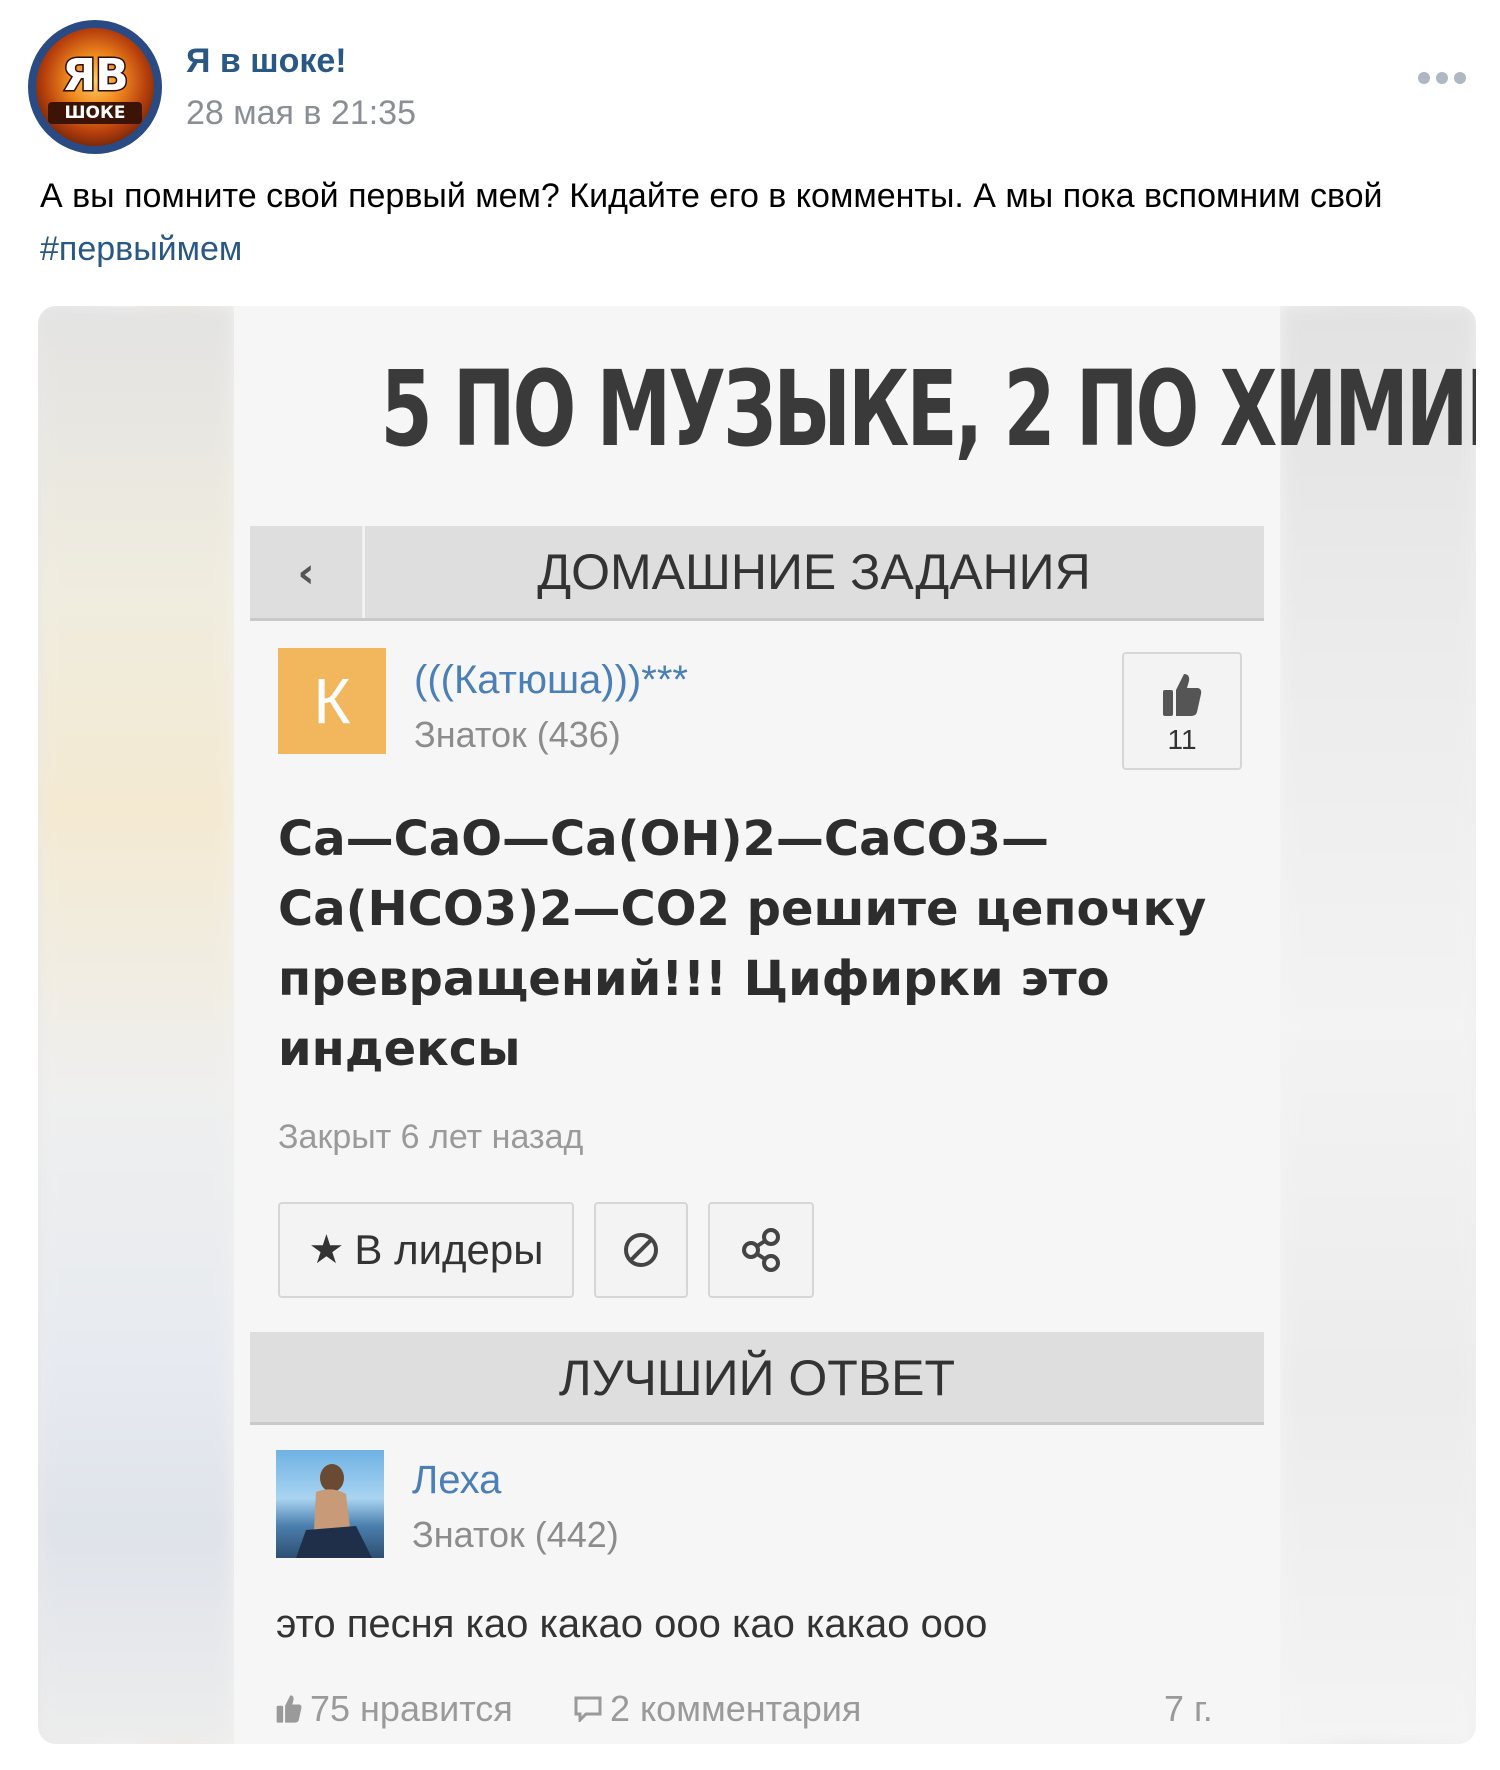 The image size is (1500, 1770). Describe the element at coordinates (457, 1480) in the screenshot. I see `answer-author-name: Леха` at that location.